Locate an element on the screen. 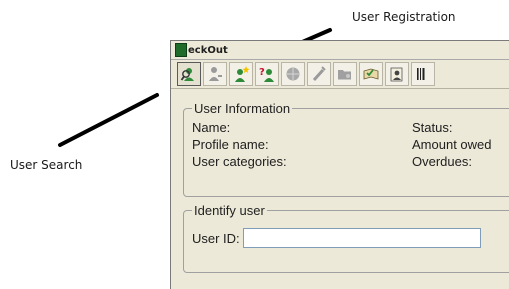 This screenshot has height=289, width=509. overdues-label: Overdues: is located at coordinates (442, 161).